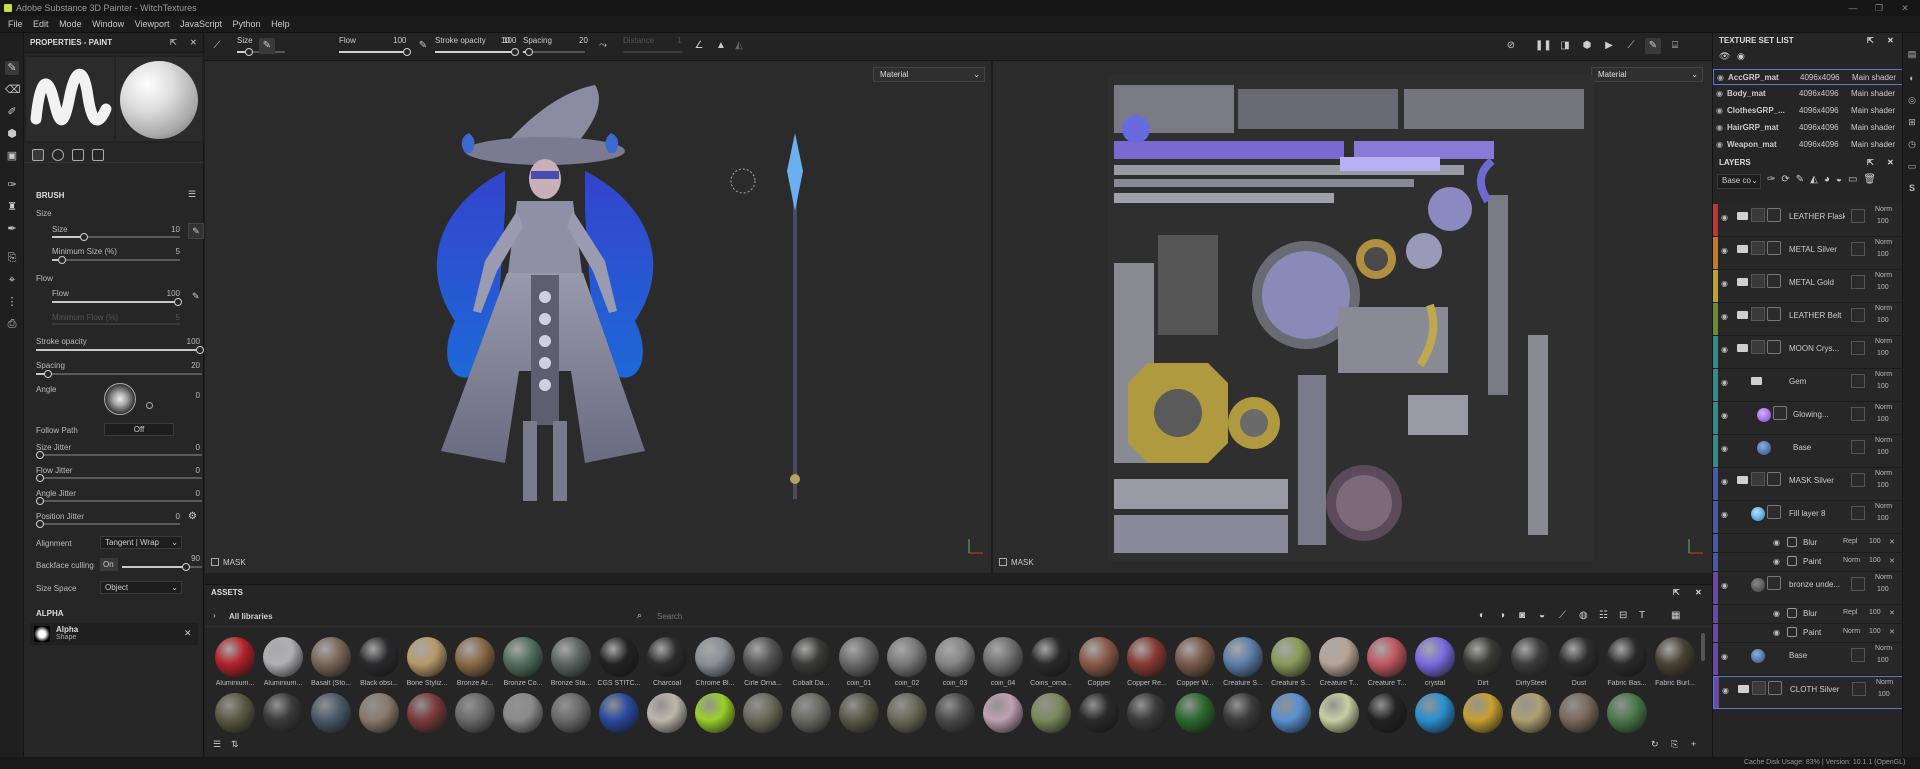  Describe the element at coordinates (1808, 692) in the screenshot. I see `layer-row: ◉ CLOTH Silver Norm 100` at that location.